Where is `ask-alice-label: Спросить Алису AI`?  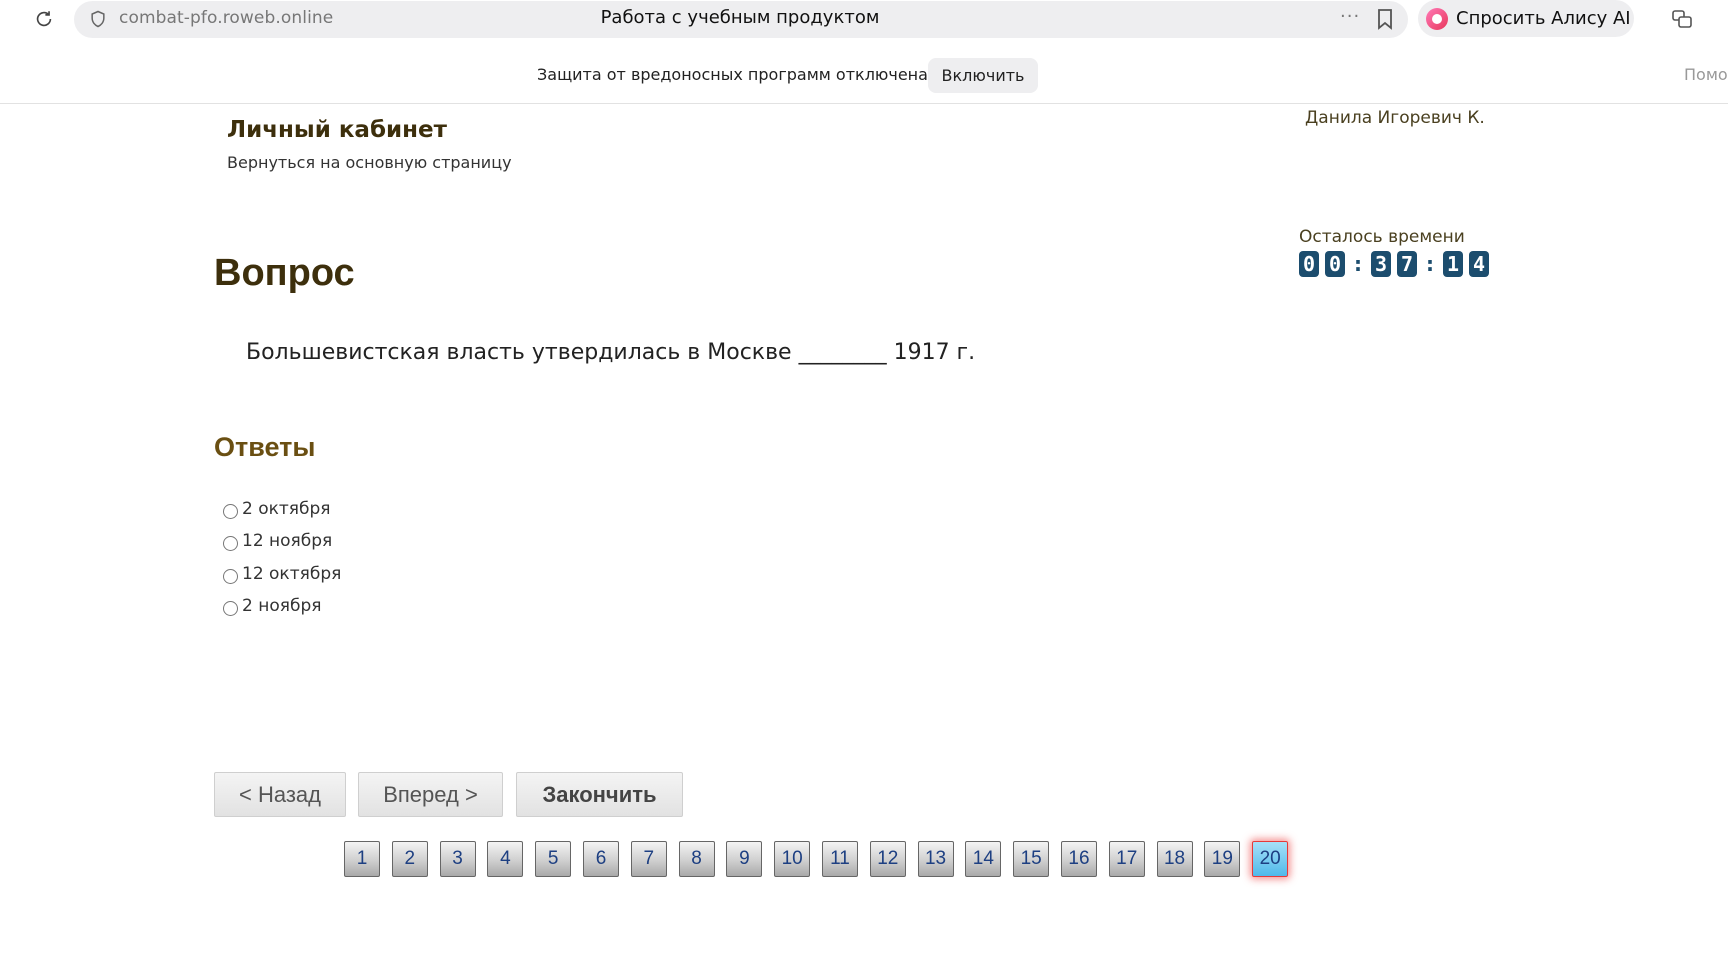
ask-alice-label: Спросить Алису AI is located at coordinates (1543, 18).